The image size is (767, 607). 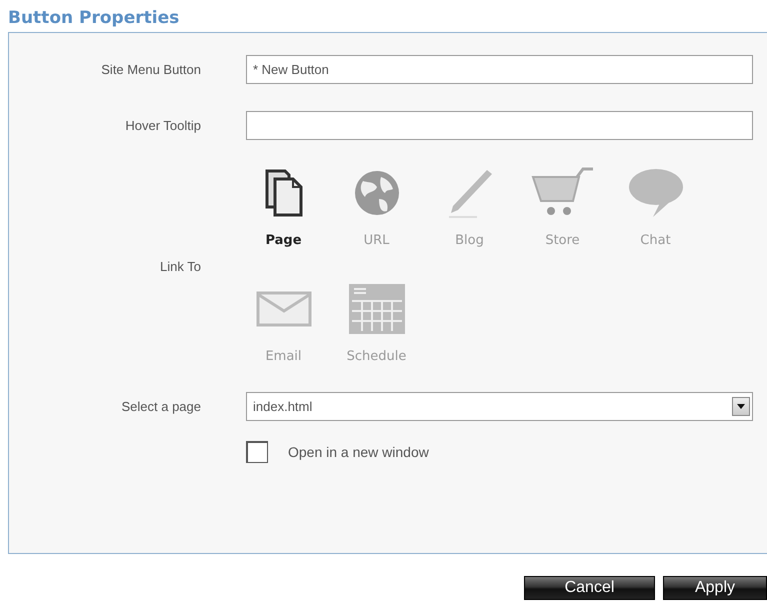 I want to click on link-option: Schedule, so click(x=376, y=324).